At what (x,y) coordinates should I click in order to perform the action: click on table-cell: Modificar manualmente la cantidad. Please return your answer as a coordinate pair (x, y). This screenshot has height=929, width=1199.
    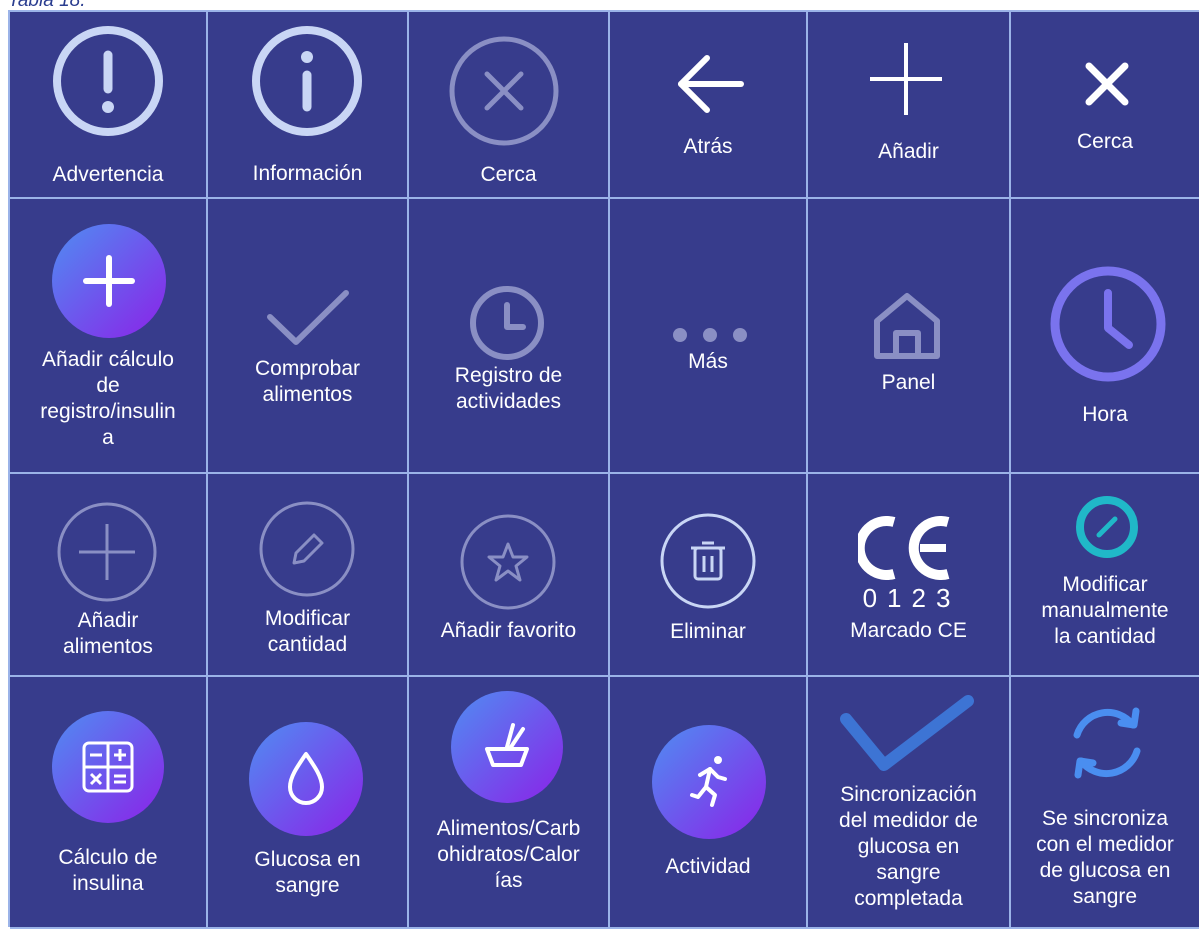
    Looking at the image, I should click on (1105, 575).